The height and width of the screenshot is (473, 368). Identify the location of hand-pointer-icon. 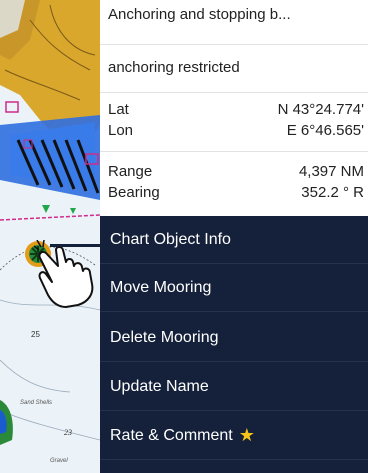
(69, 274).